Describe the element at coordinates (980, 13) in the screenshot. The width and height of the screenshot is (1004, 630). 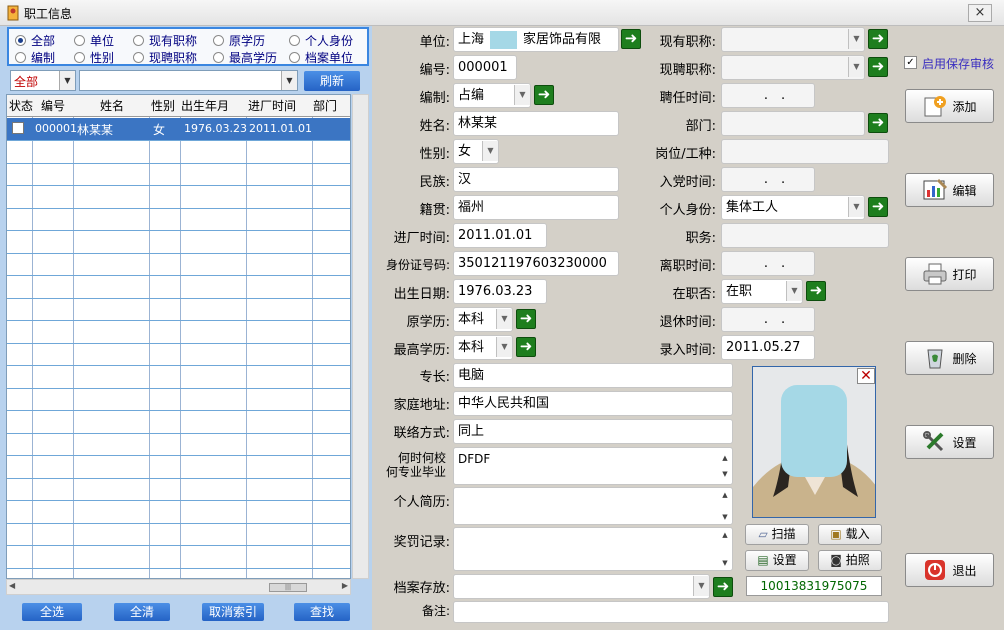
I see `close-button: ×` at that location.